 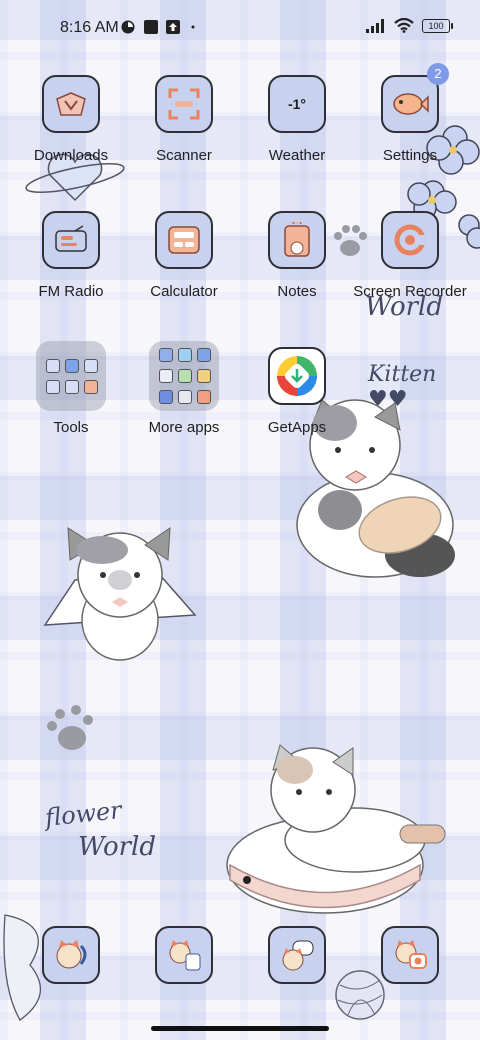 What do you see at coordinates (71, 427) in the screenshot?
I see `app-label: Tools` at bounding box center [71, 427].